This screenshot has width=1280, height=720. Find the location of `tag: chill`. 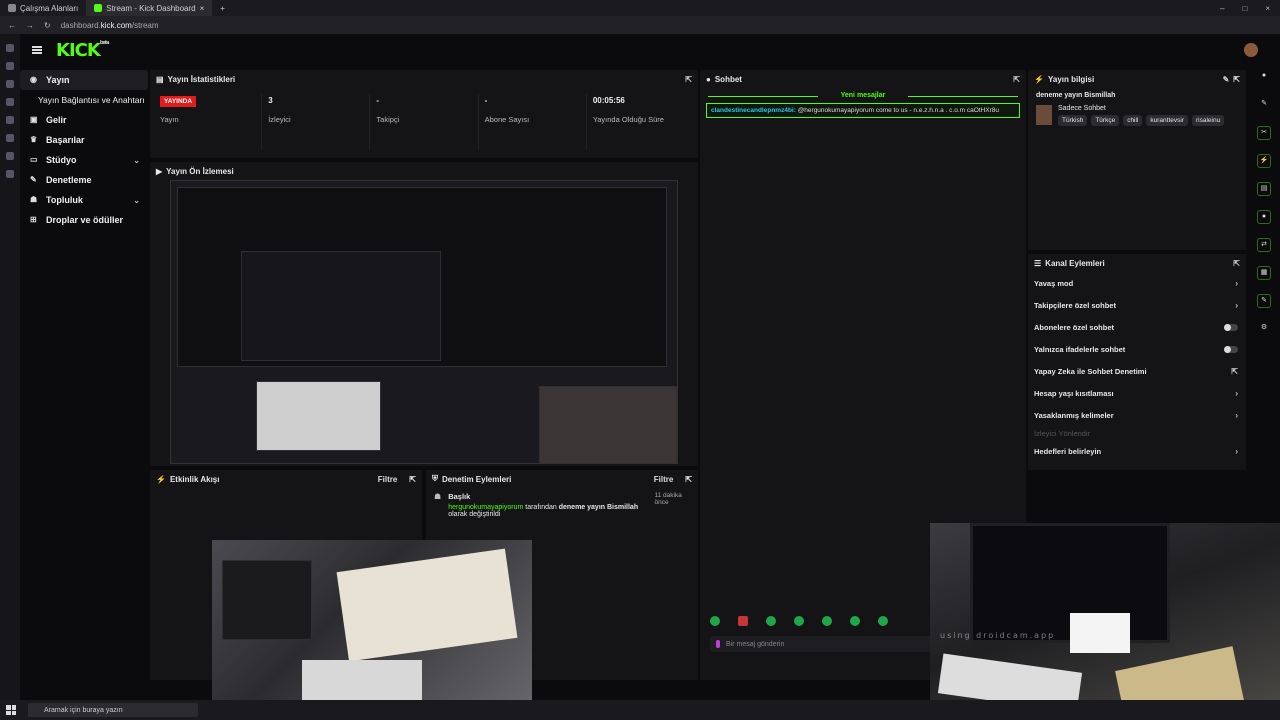

tag: chill is located at coordinates (1133, 120).